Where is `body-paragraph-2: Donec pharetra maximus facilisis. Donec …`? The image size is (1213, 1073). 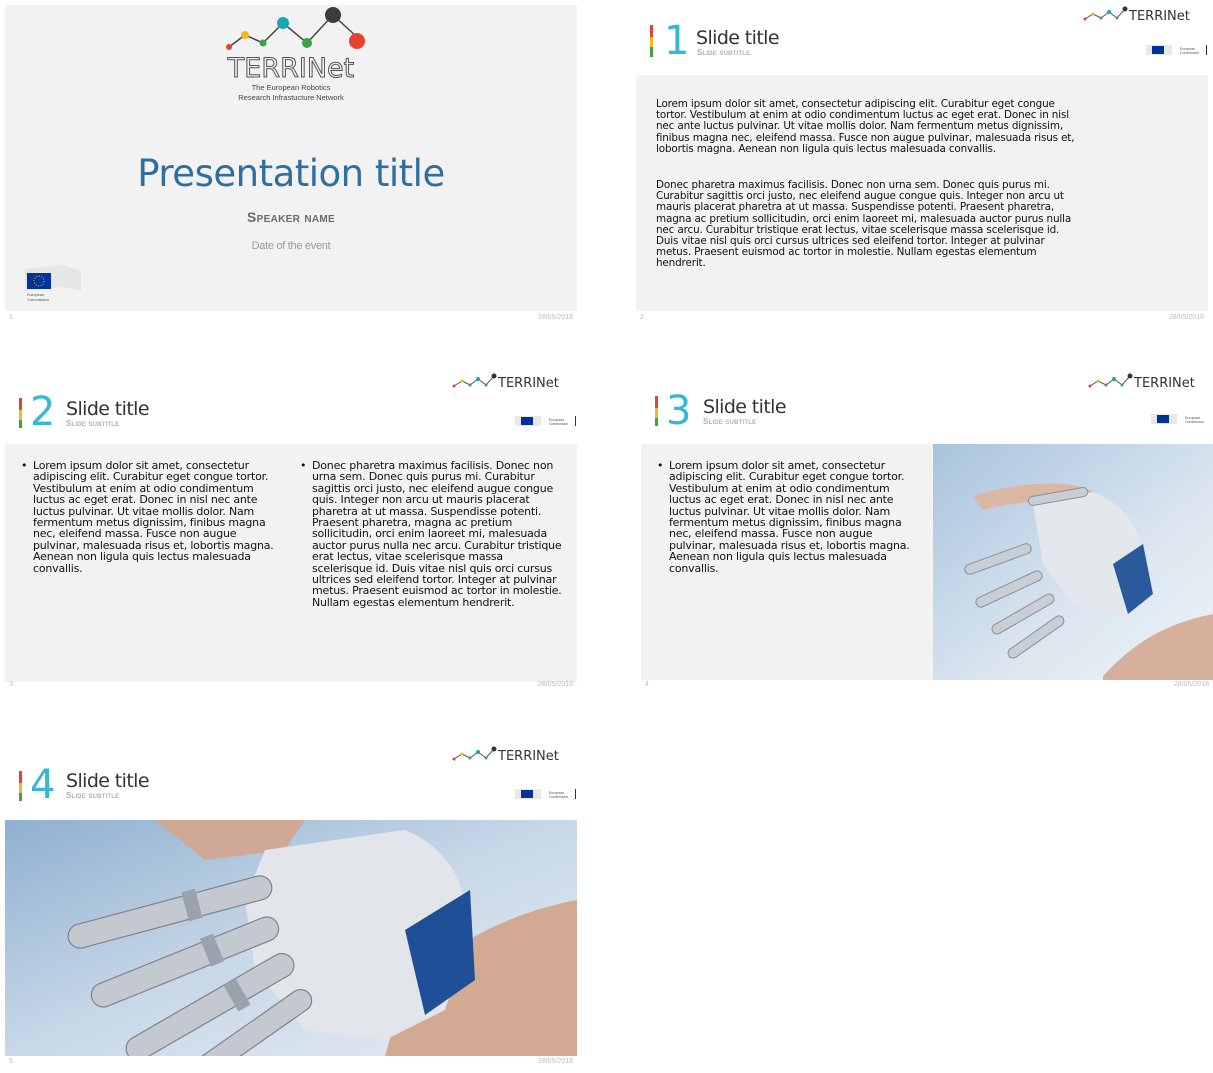 body-paragraph-2: Donec pharetra maximus facilisis. Donec … is located at coordinates (864, 224).